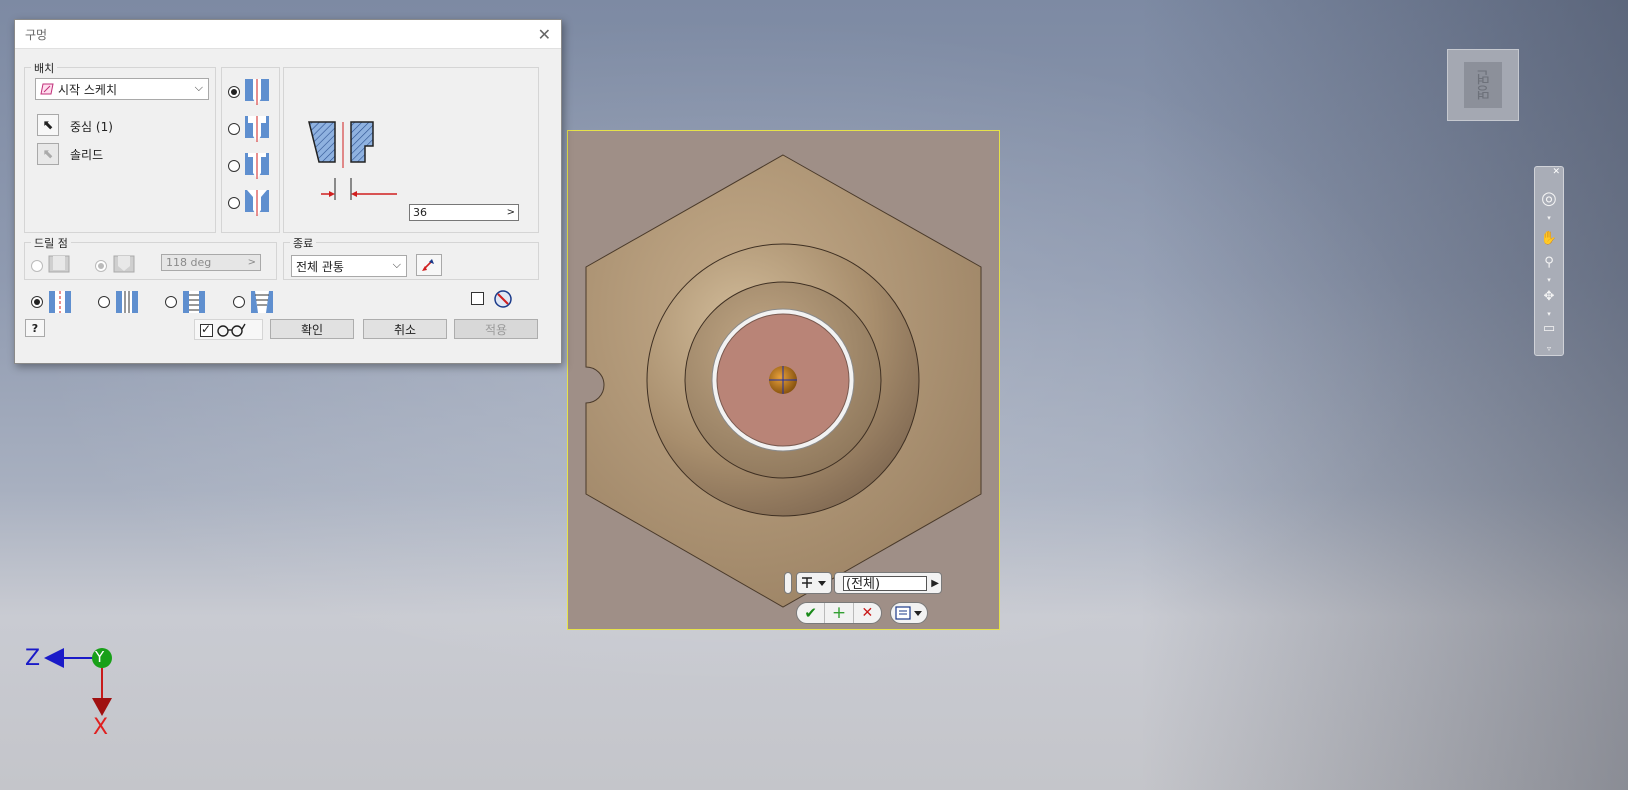  Describe the element at coordinates (231, 330) in the screenshot. I see `preview-glasses-icon` at that location.